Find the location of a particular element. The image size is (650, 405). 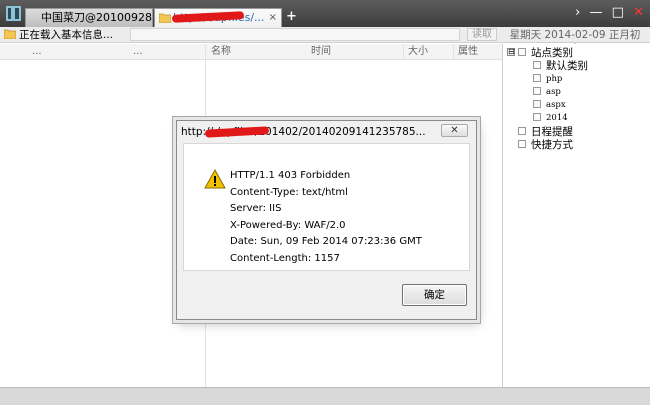

tree-item-label: 默认类别 is located at coordinates (567, 66).